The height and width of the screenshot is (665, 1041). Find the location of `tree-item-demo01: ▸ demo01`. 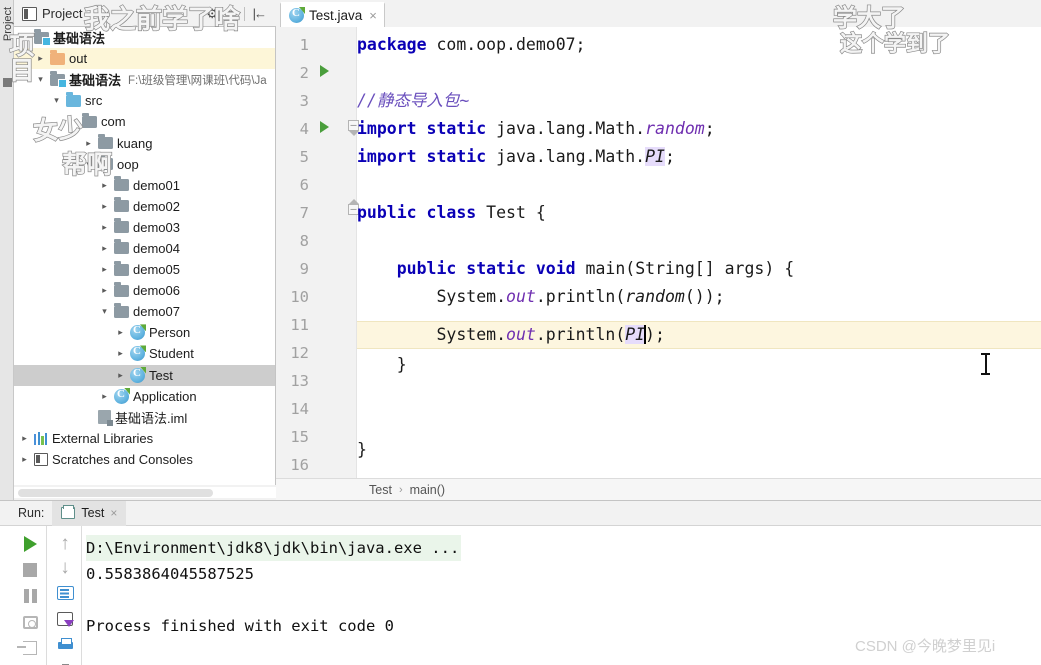

tree-item-demo01: ▸ demo01 is located at coordinates (144, 185).